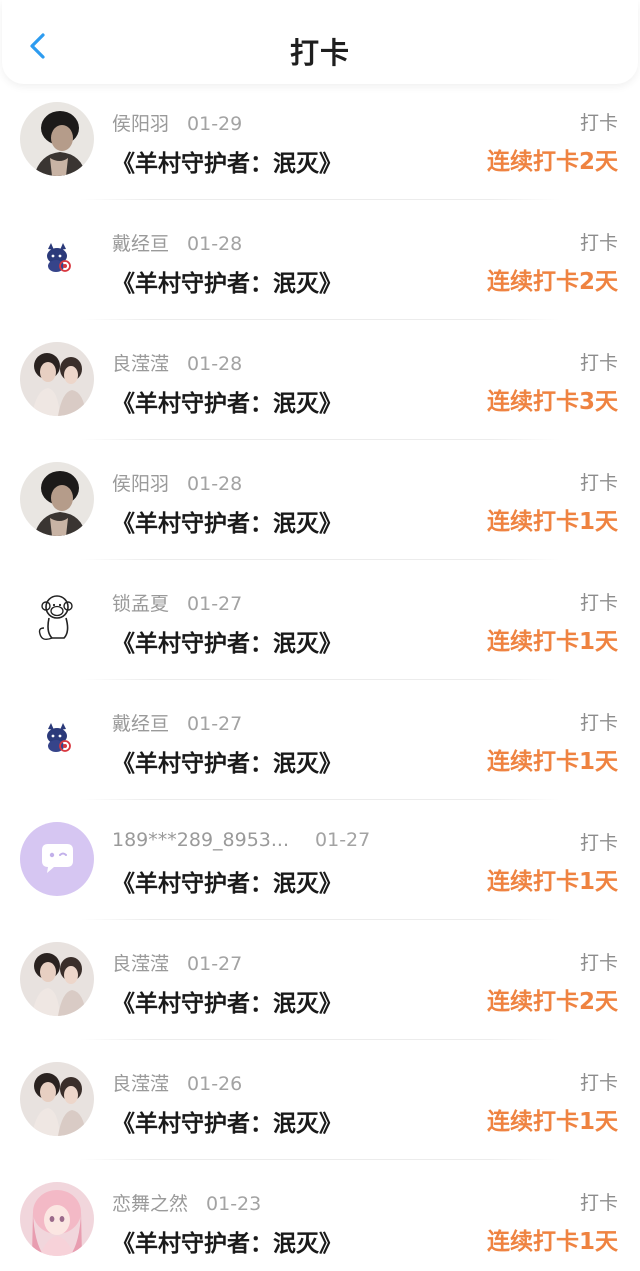 Image resolution: width=640 pixels, height=1271 pixels. What do you see at coordinates (320, 380) in the screenshot?
I see `list-item: 良滢滢 01-28 《羊村守护者：泯灭》 打卡 连续打卡3天` at bounding box center [320, 380].